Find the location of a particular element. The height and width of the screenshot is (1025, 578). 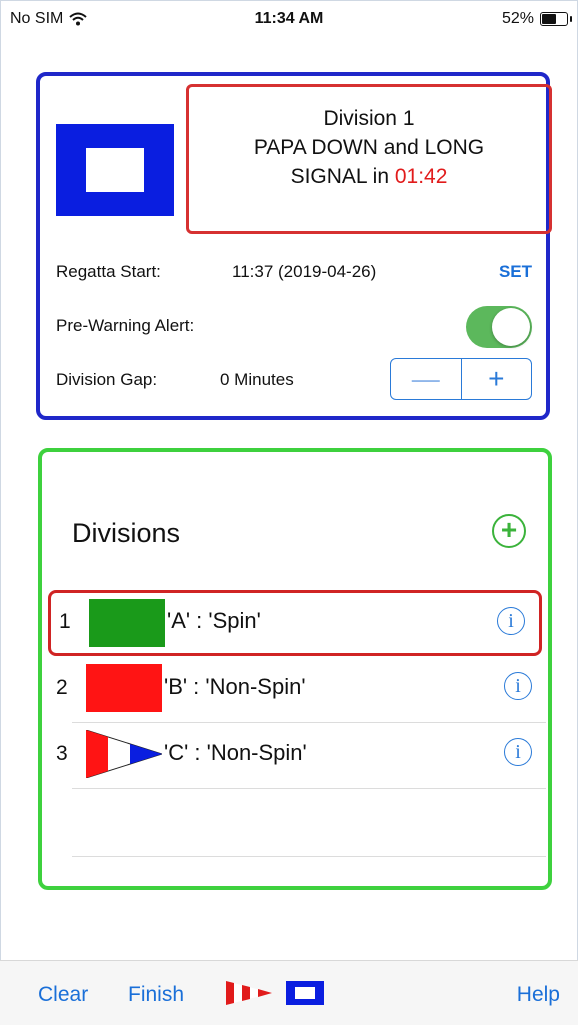

division-row-3: 3 'C' : 'Non-Spin' i is located at coordinates (297, 755).